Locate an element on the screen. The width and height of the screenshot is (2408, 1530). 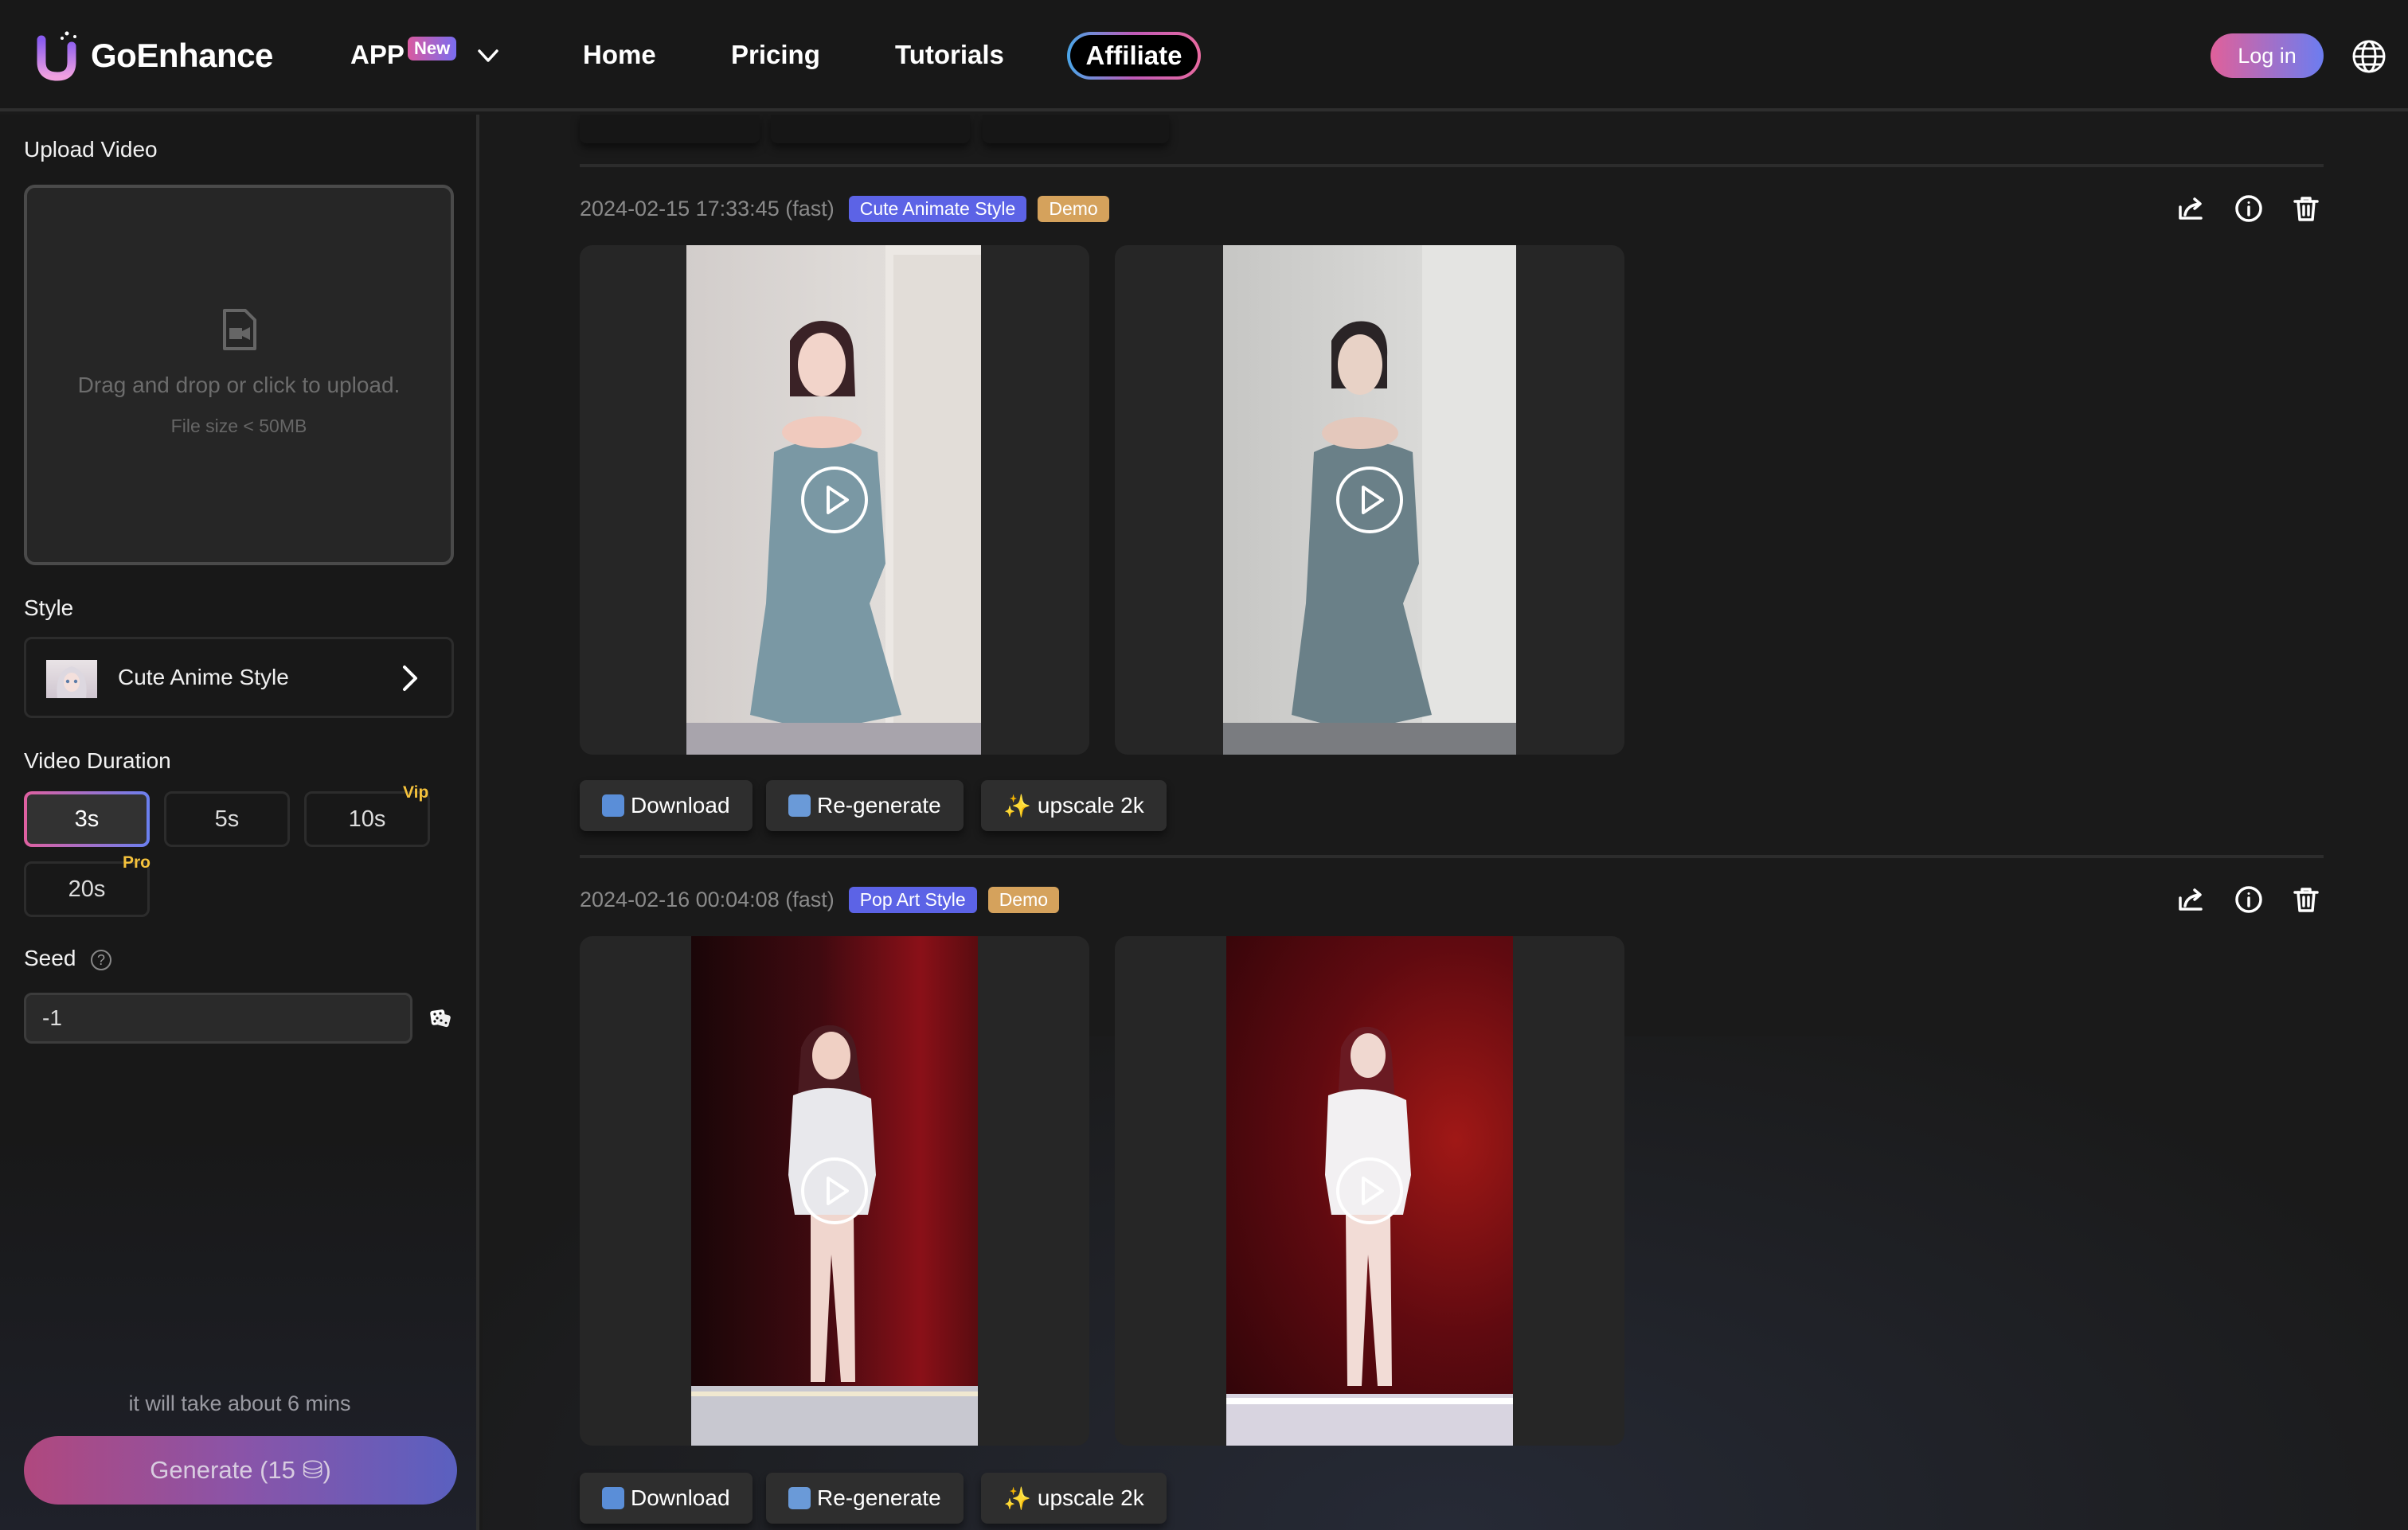
upload-prompt: Drag and drop or click to upload. is located at coordinates (239, 385).